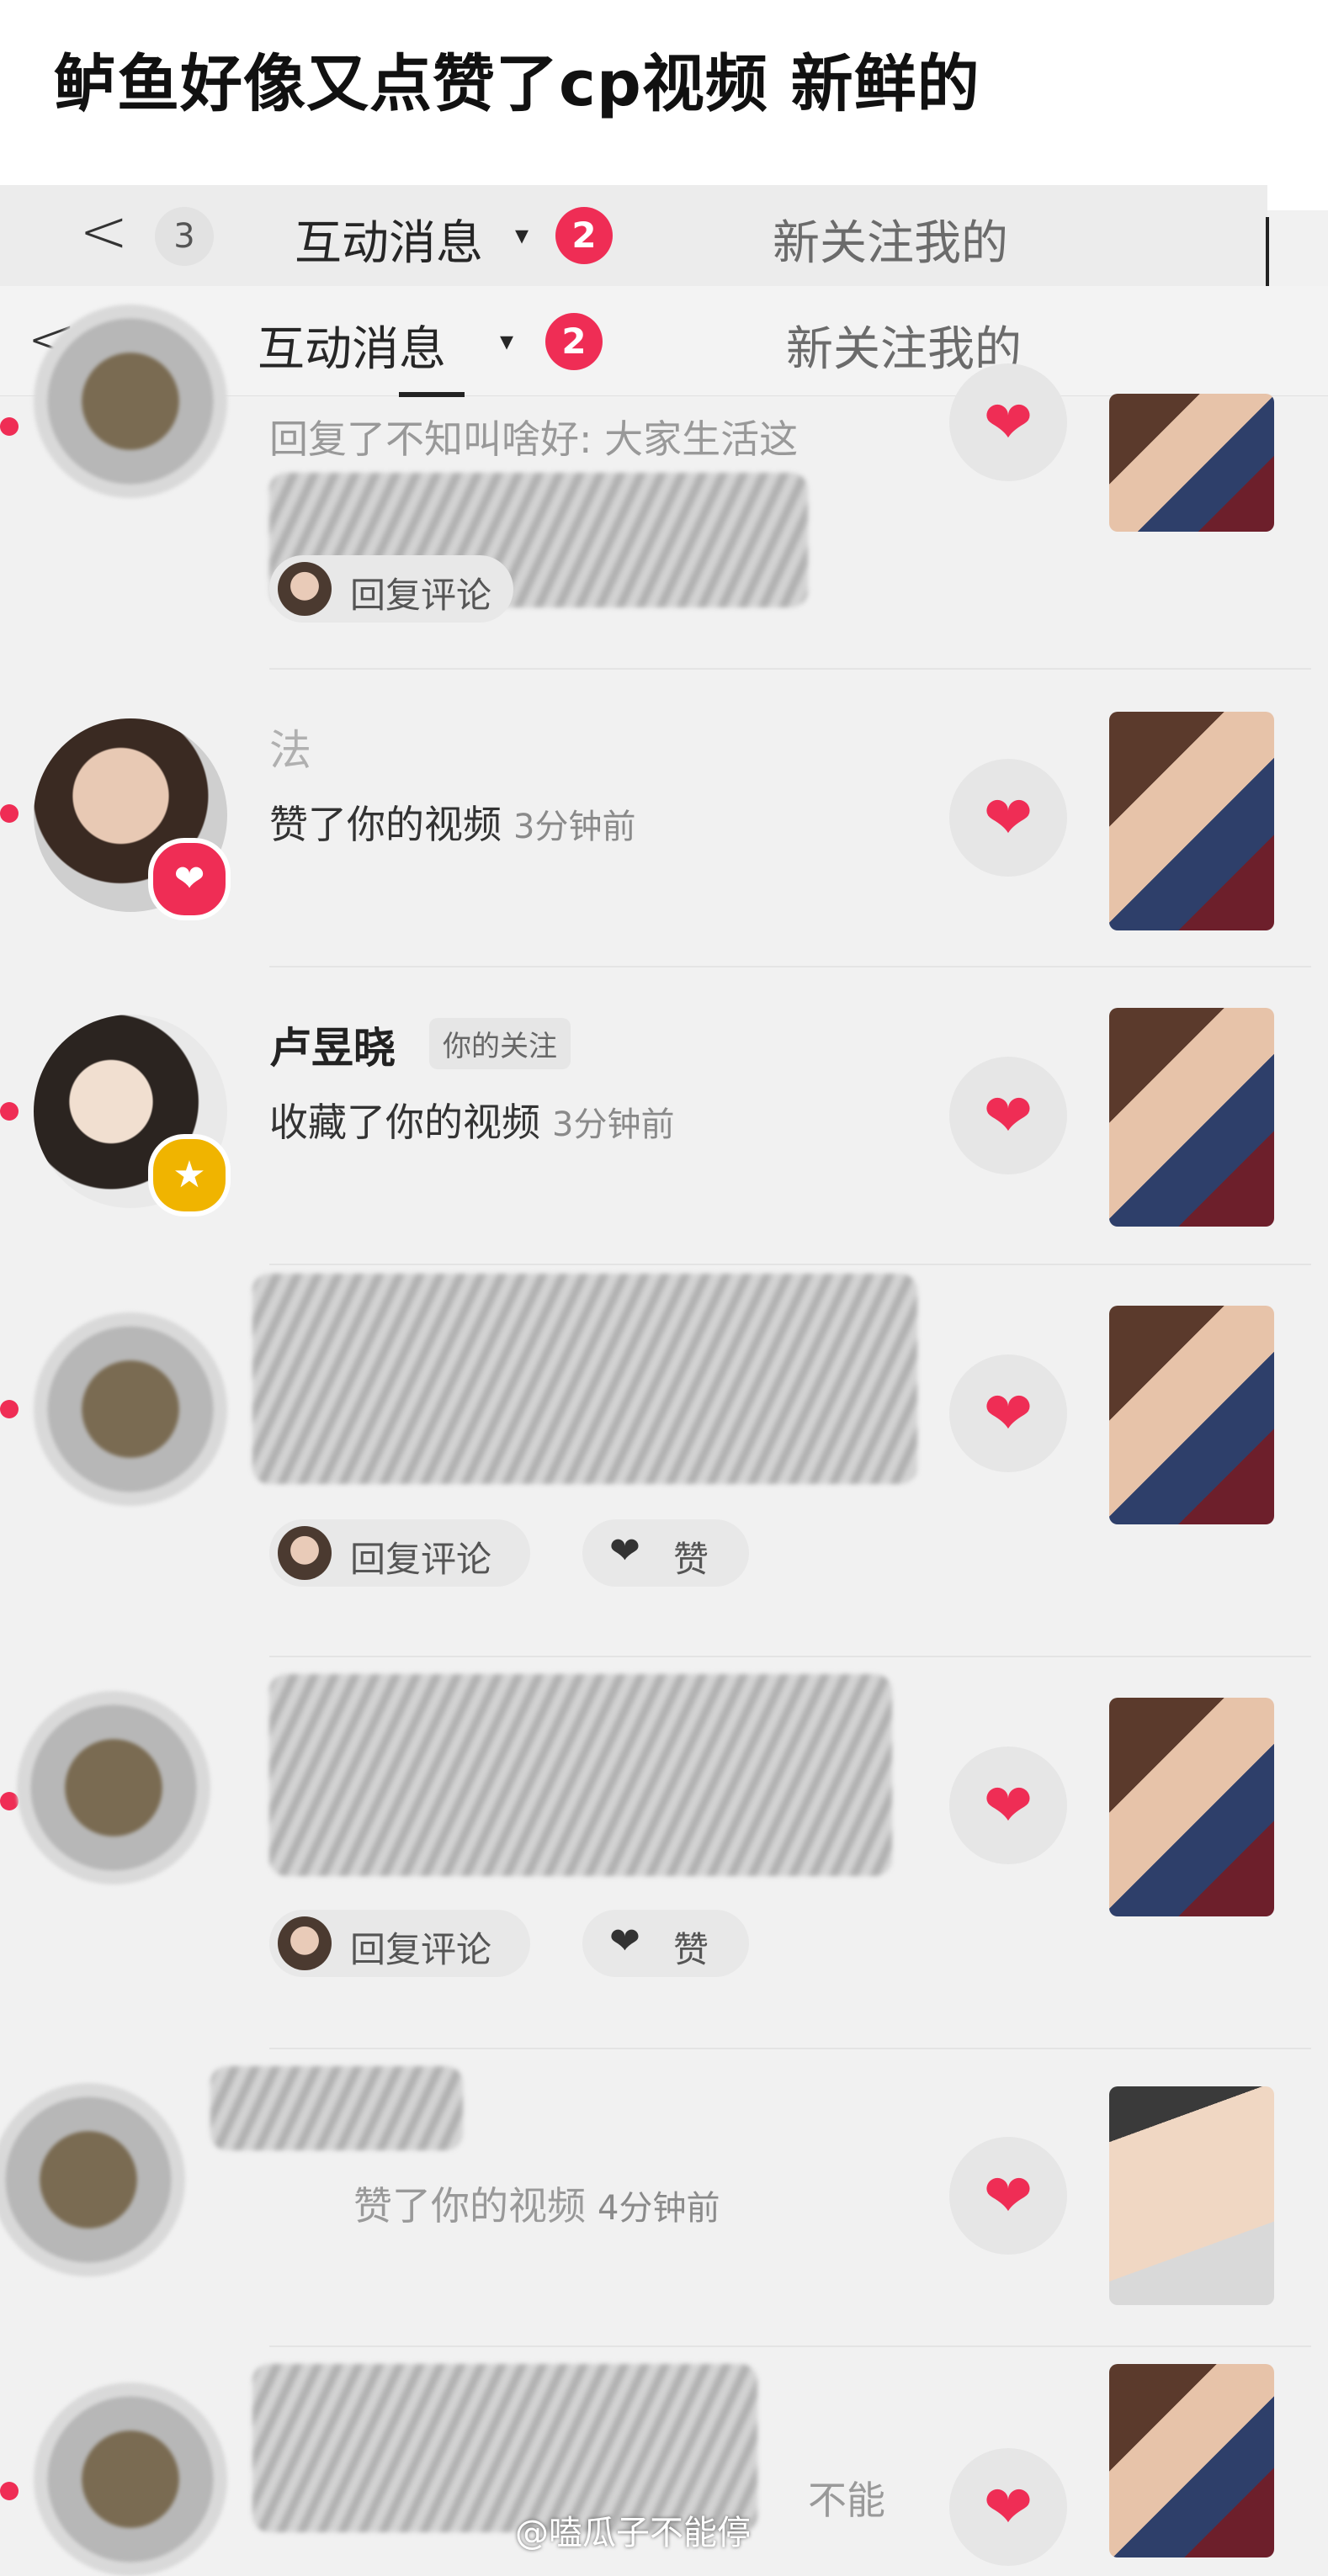 The height and width of the screenshot is (2576, 1328). I want to click on heart-badge-icon: ❤, so click(189, 879).